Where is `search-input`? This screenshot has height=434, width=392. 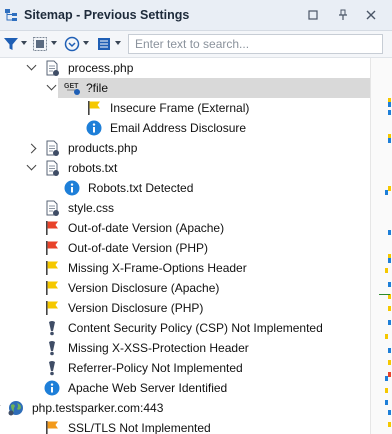 search-input is located at coordinates (255, 44).